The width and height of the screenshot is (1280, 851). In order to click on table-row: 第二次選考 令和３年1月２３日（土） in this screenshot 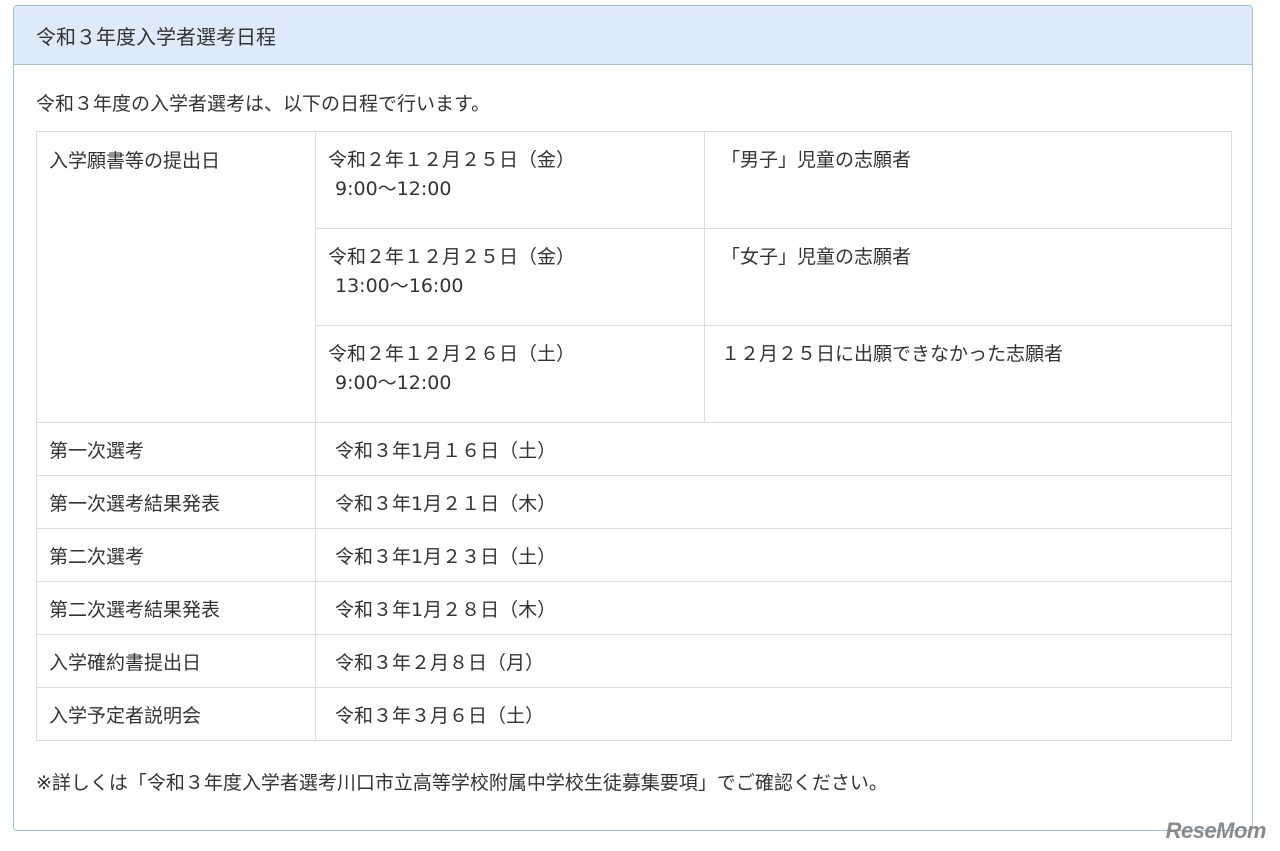, I will do `click(634, 555)`.